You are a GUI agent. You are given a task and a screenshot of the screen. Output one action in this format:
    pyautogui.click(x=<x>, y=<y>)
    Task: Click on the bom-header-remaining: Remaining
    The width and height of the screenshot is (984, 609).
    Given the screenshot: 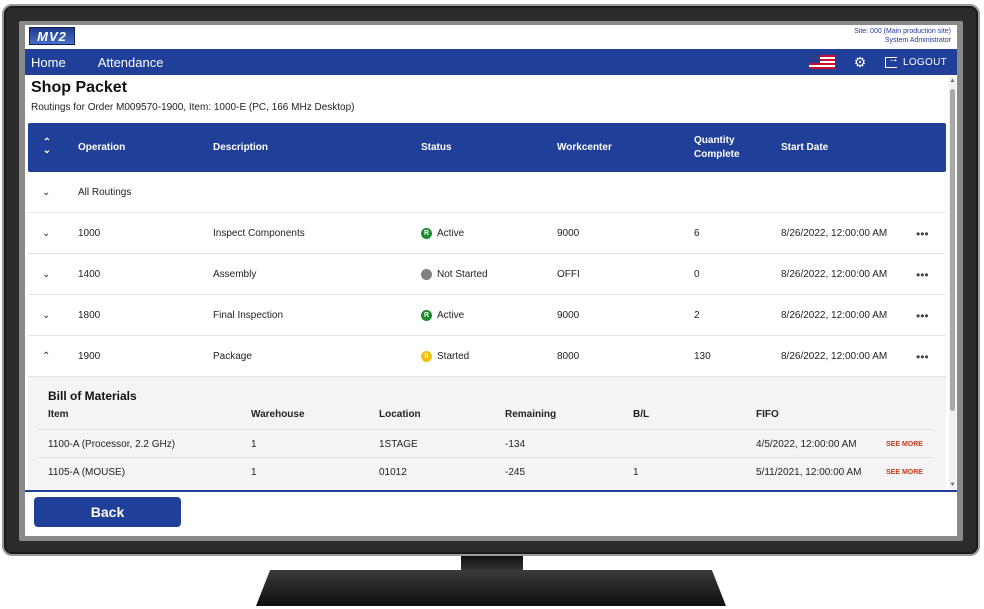 What is the action you would take?
    pyautogui.click(x=531, y=414)
    